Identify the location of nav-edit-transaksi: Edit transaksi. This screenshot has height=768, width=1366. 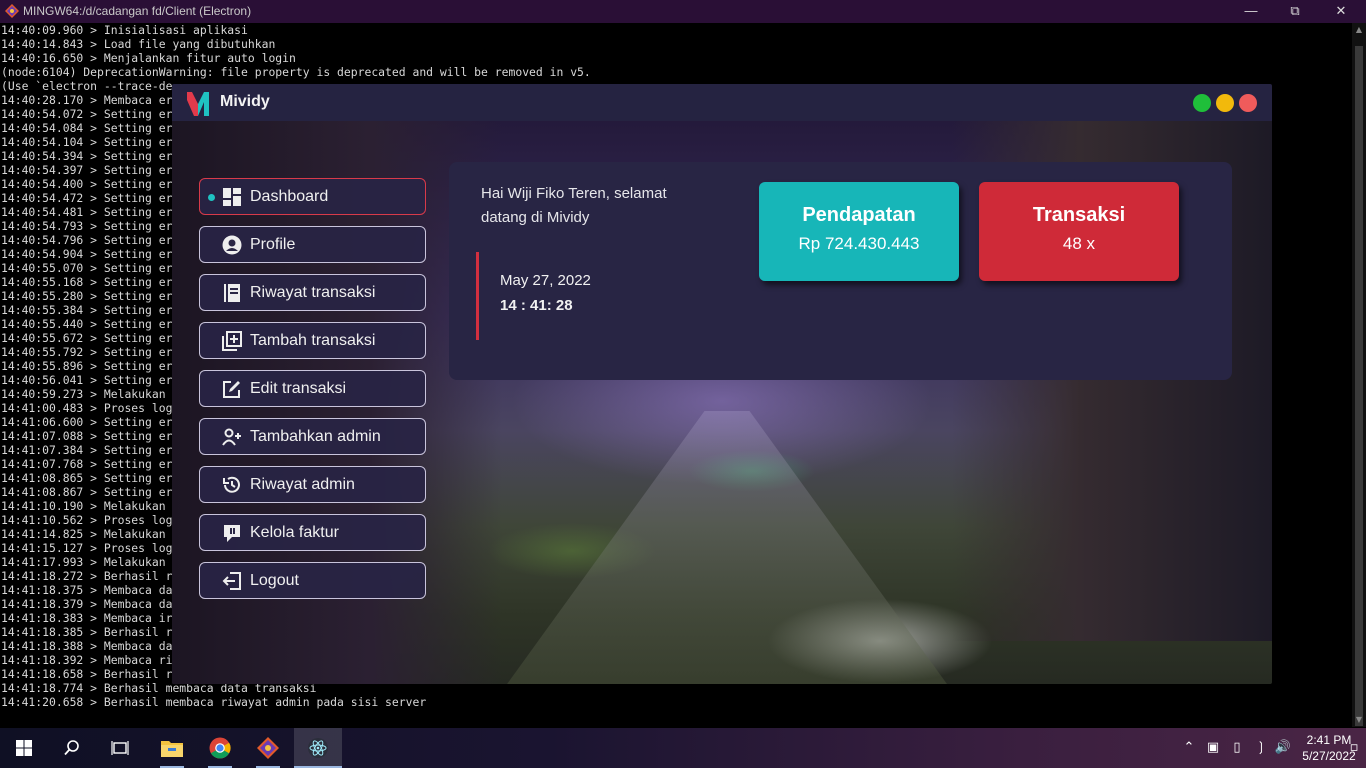
(312, 388).